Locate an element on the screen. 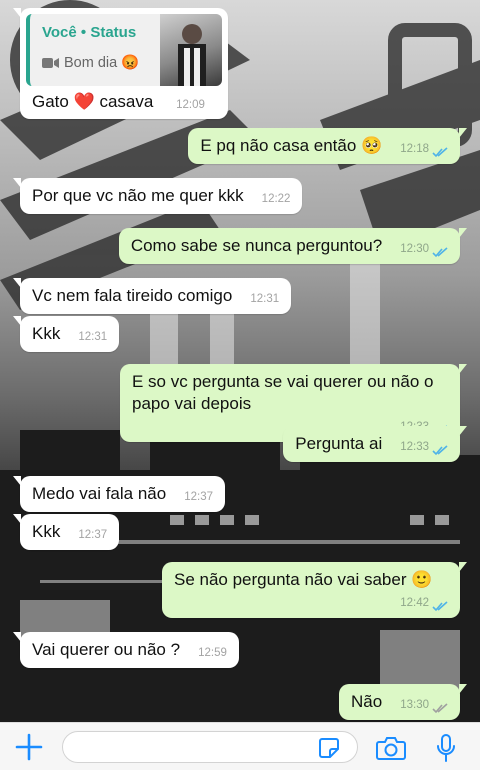 This screenshot has width=480, height=770. message-incoming: Kkk 12:37 is located at coordinates (66, 532).